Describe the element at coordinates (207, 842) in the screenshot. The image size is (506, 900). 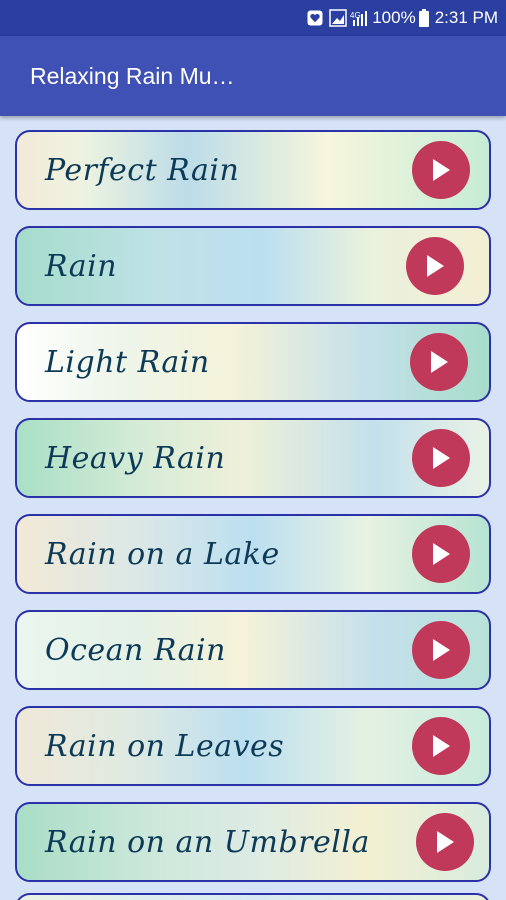
I see `sound-item-label: Rain on an Umbrella` at that location.